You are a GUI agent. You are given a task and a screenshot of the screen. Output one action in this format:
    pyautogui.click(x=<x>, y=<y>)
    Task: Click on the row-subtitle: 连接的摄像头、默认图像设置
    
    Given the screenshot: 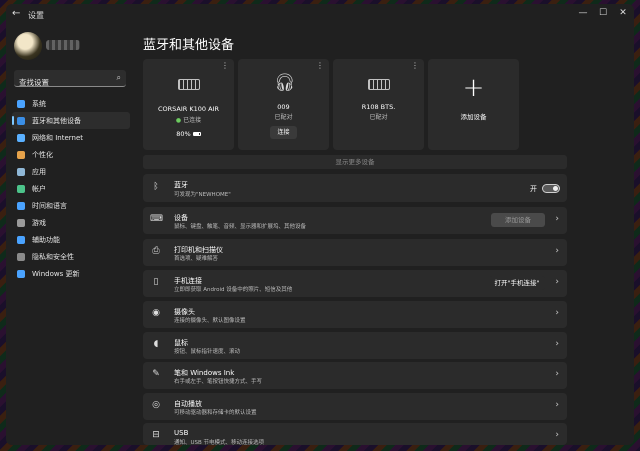 What is the action you would take?
    pyautogui.click(x=210, y=321)
    